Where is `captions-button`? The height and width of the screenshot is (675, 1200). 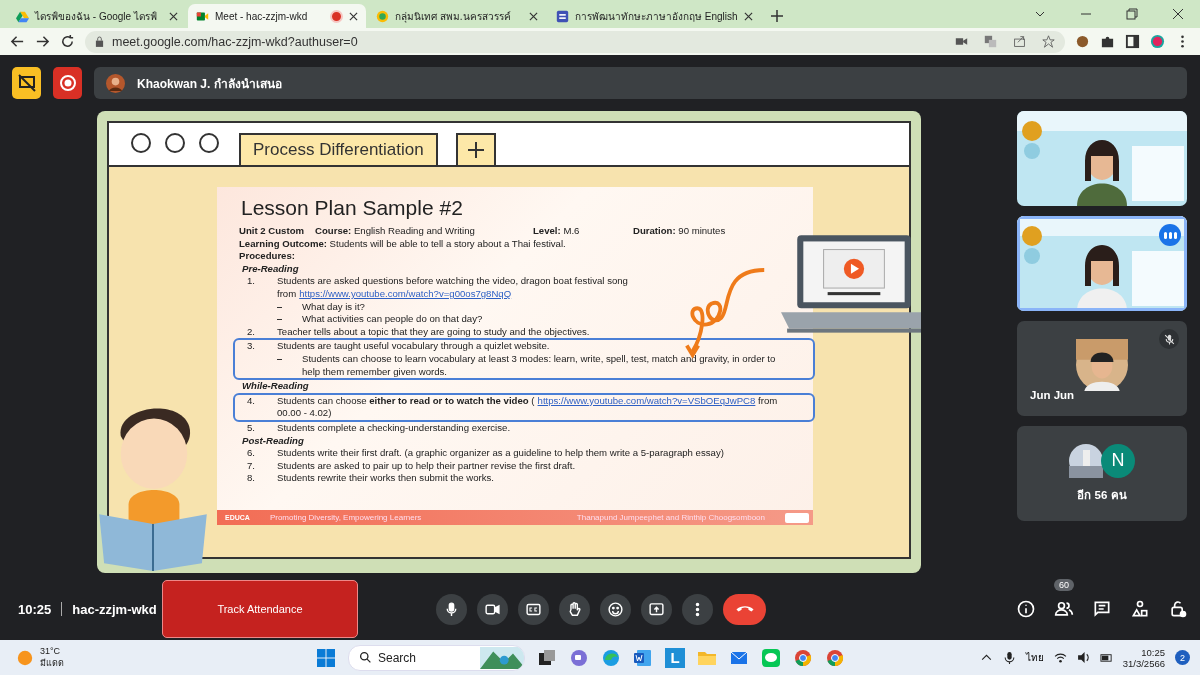
captions-button is located at coordinates (533, 609).